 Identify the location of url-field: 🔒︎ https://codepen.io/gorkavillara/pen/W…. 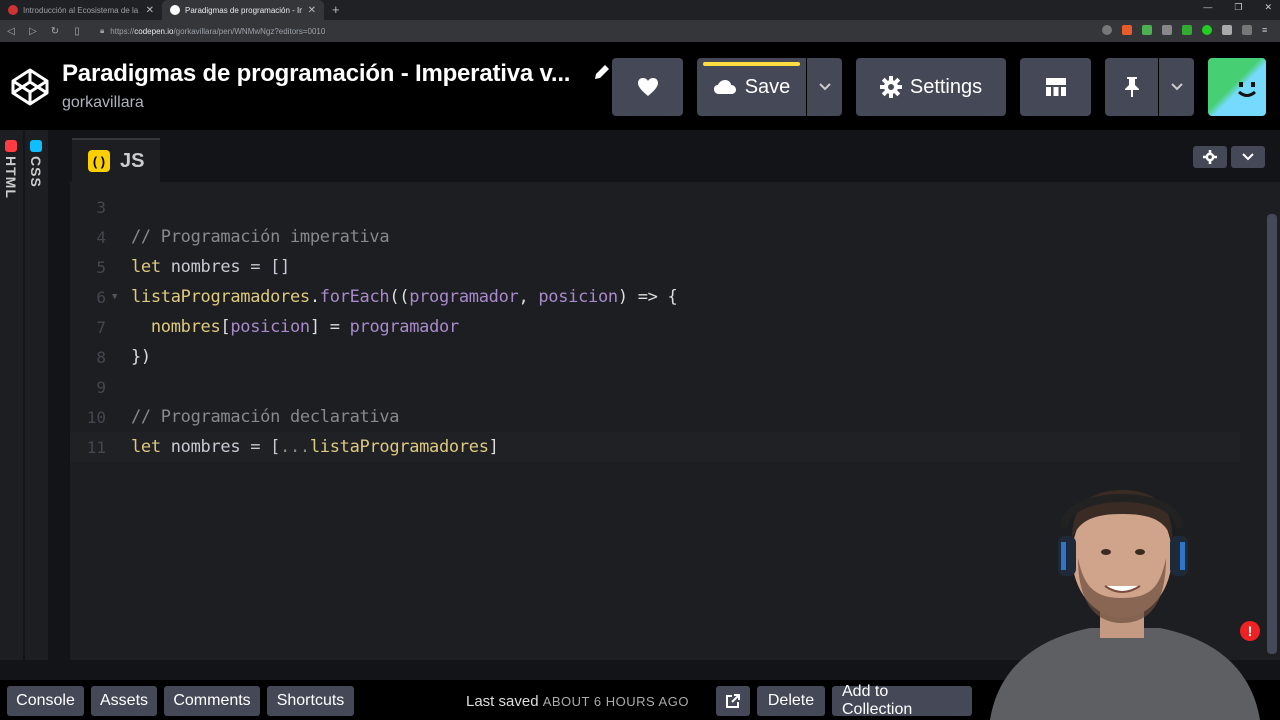
(607, 31).